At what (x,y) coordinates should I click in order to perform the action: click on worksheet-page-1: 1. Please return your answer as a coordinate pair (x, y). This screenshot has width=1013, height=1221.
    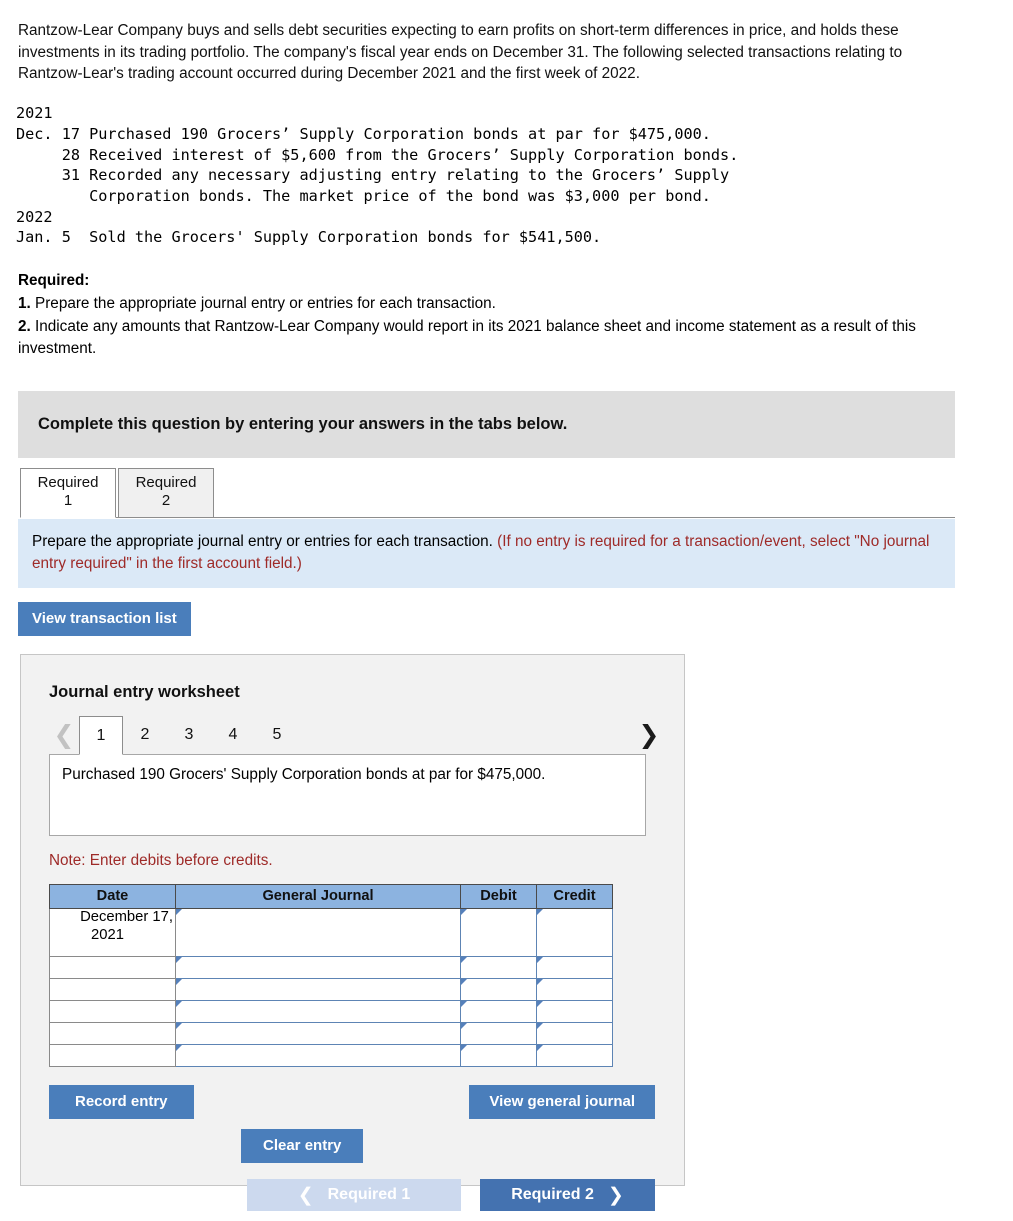
    Looking at the image, I should click on (101, 736).